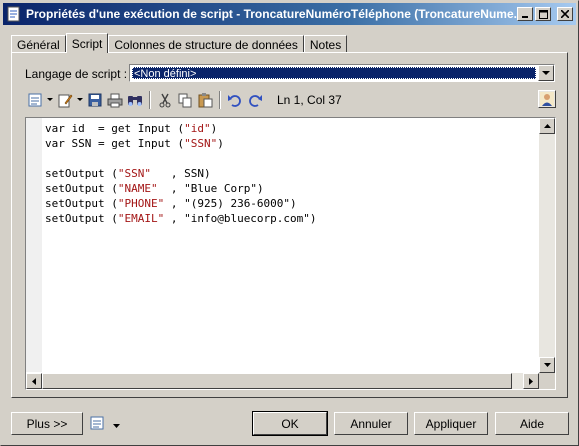 The height and width of the screenshot is (446, 579). What do you see at coordinates (115, 100) in the screenshot?
I see `print-icon` at bounding box center [115, 100].